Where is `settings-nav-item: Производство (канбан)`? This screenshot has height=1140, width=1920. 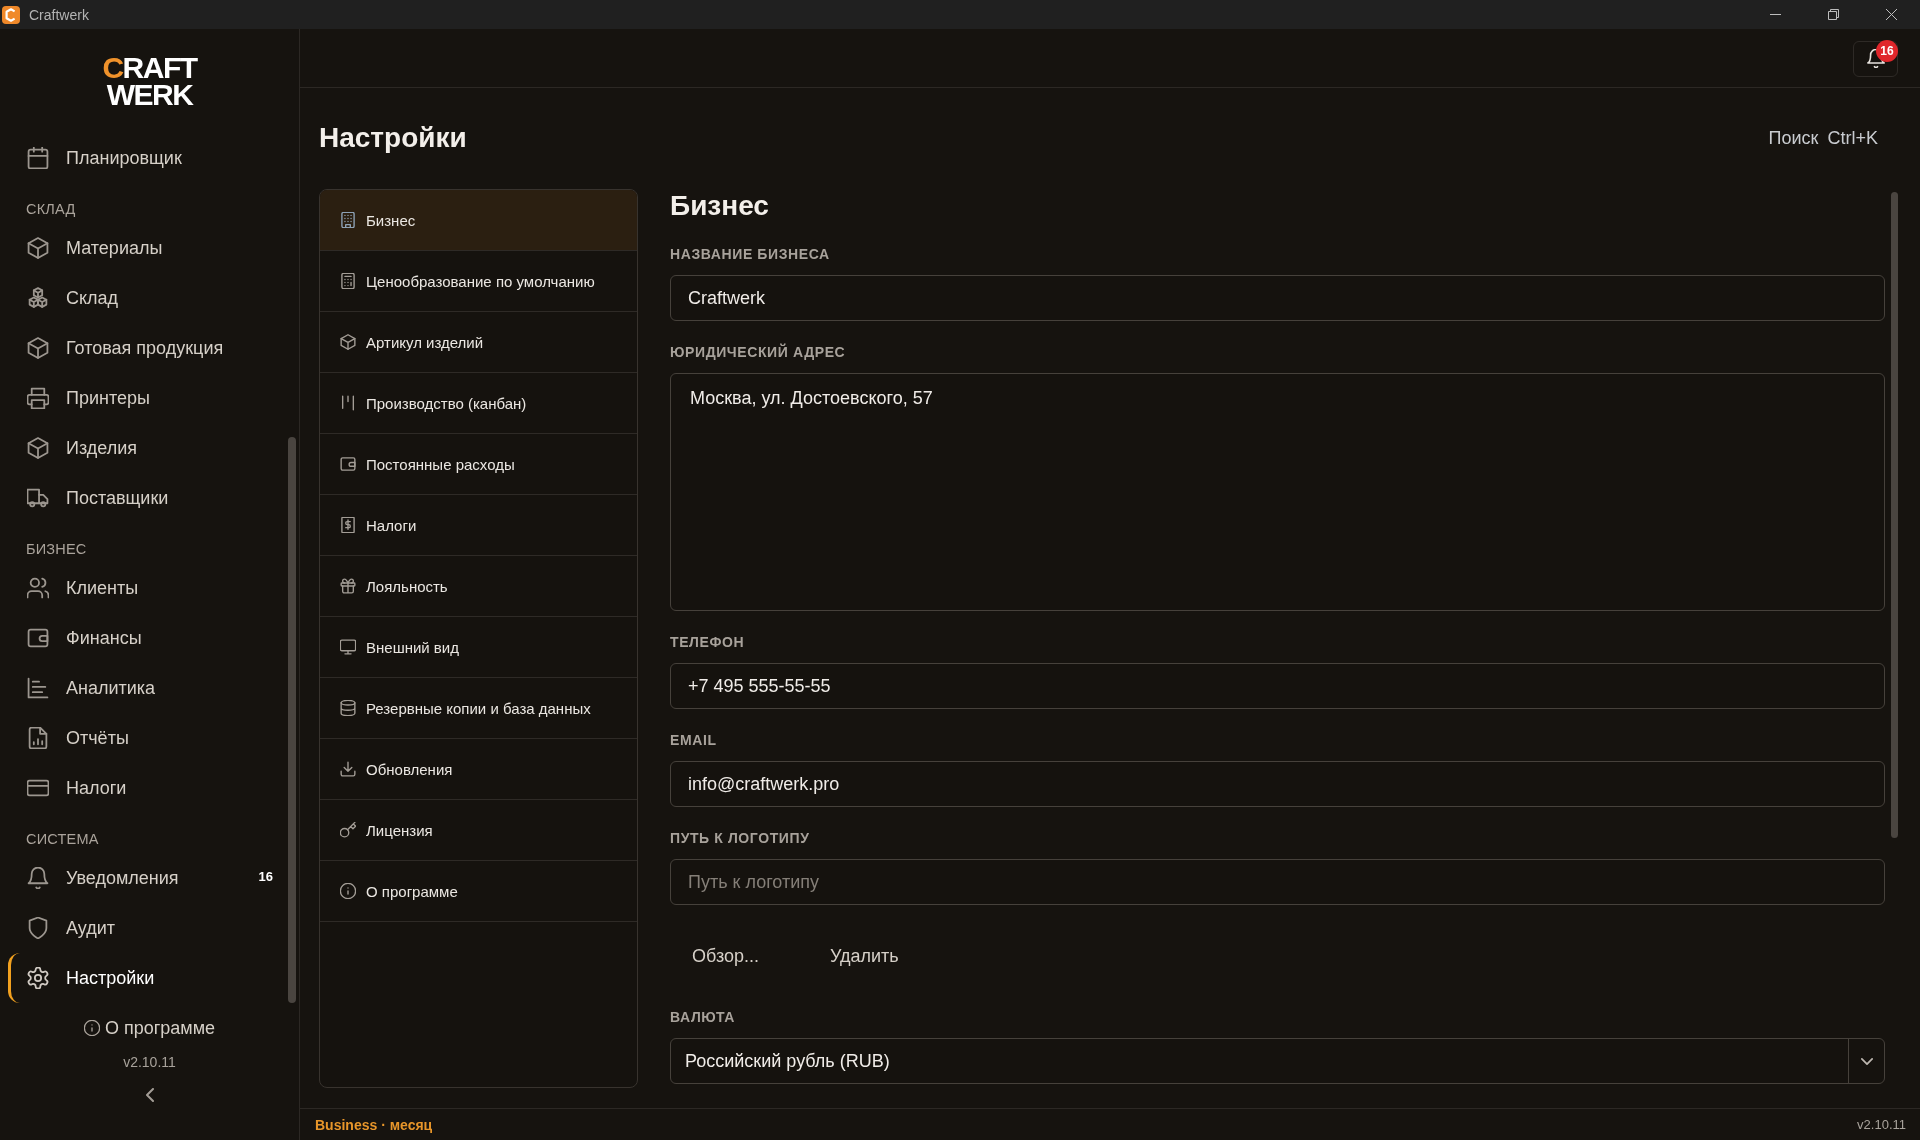
settings-nav-item: Производство (канбан) is located at coordinates (478, 403).